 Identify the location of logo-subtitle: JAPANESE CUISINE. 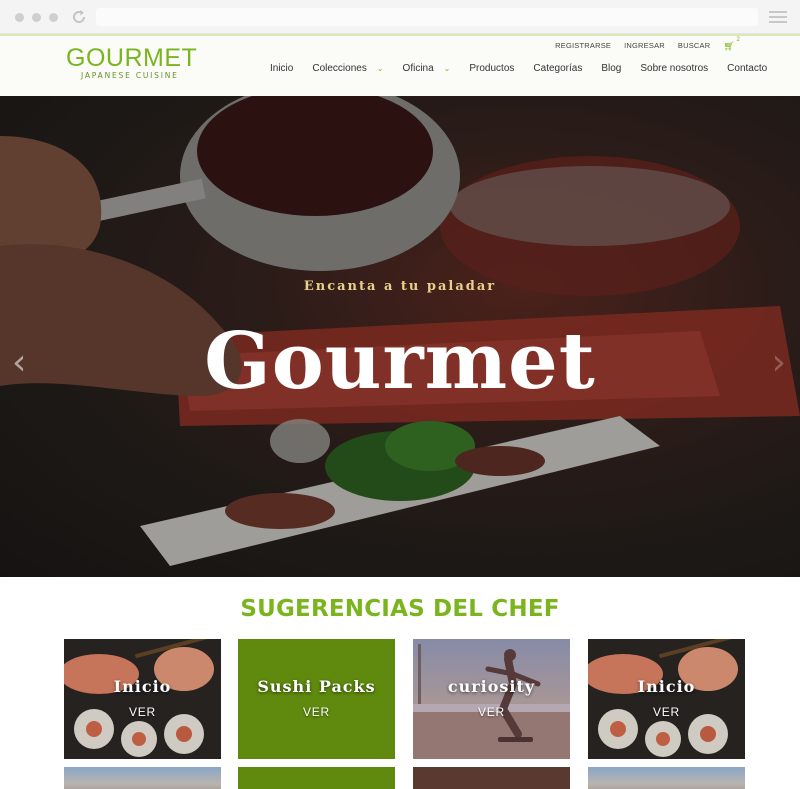
(130, 75).